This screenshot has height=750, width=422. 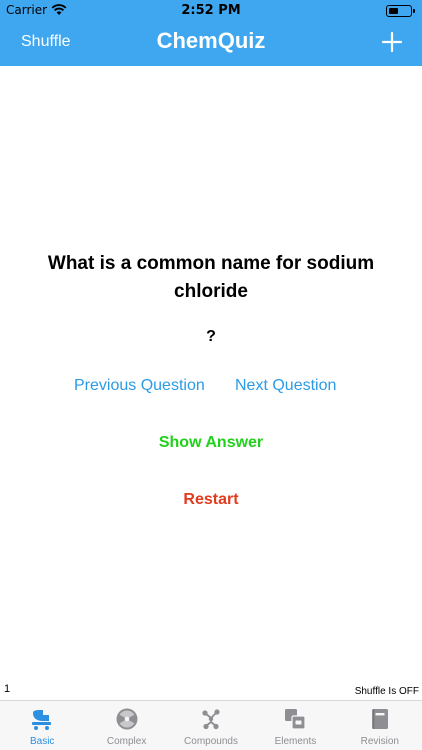 I want to click on shuffle-button: Shuffle, so click(x=46, y=42).